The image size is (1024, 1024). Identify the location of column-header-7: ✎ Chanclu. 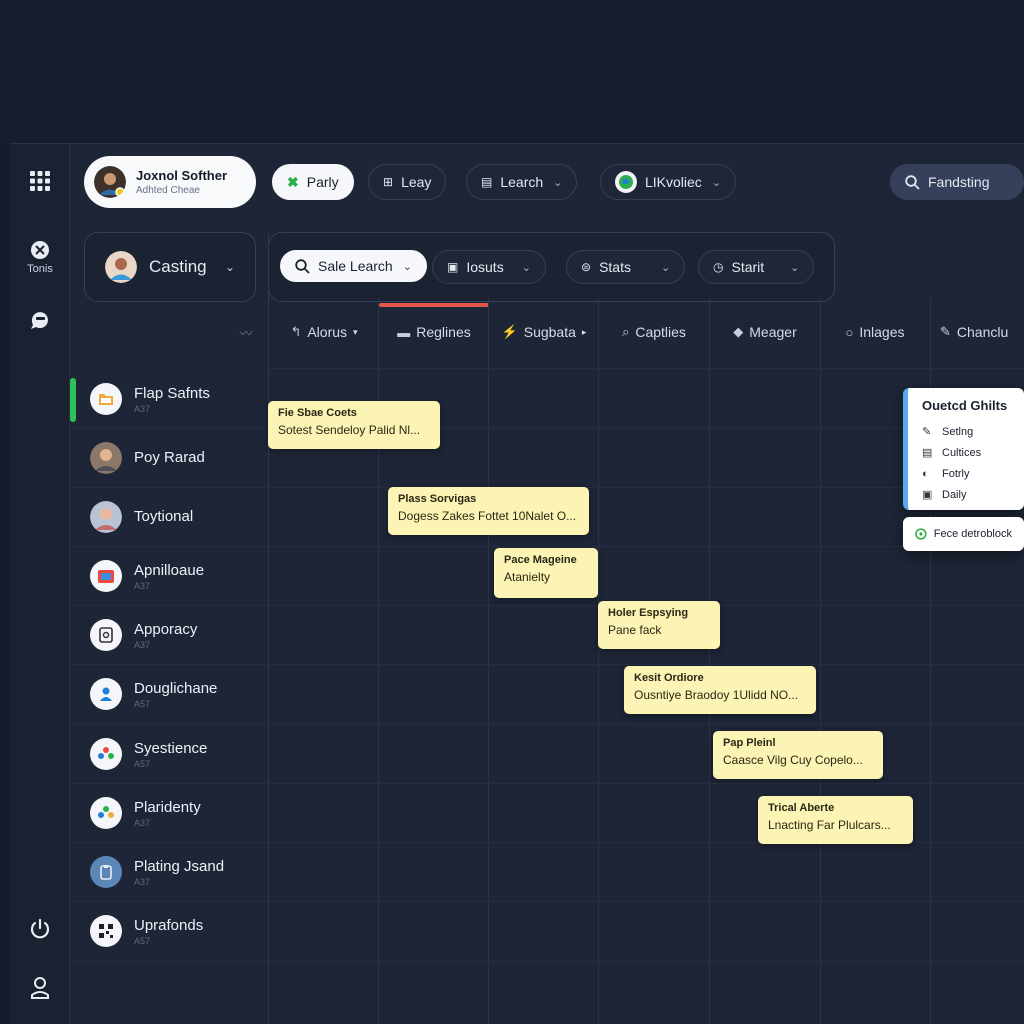
(982, 332).